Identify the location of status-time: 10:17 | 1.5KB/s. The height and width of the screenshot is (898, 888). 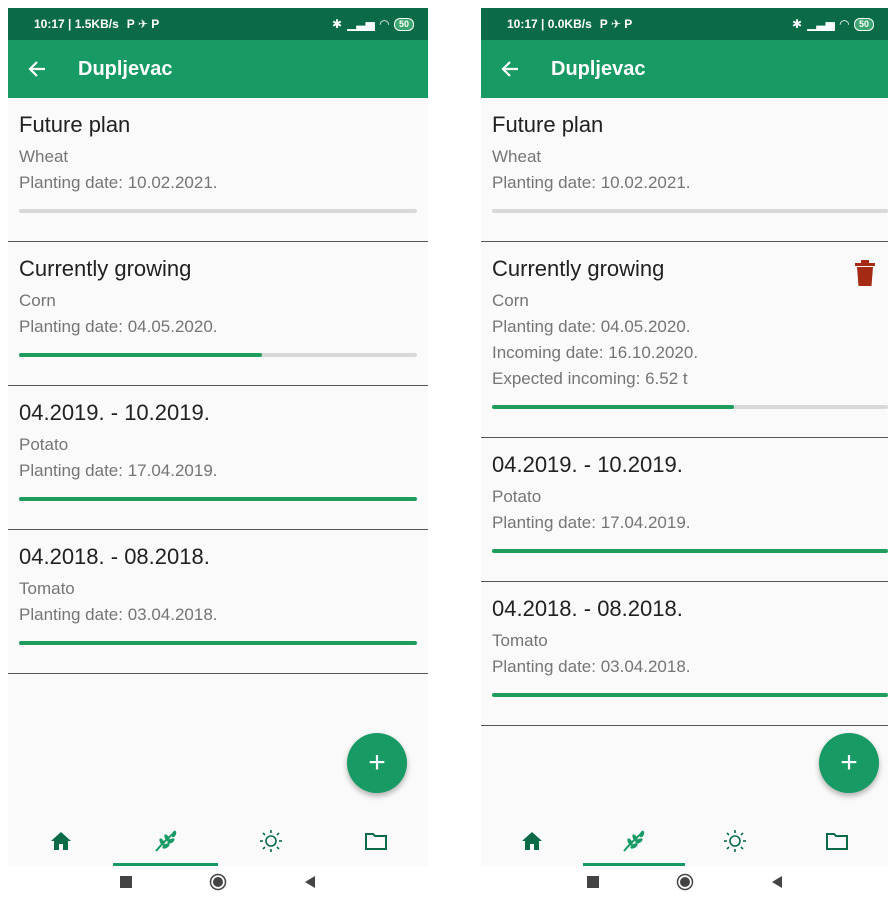
(76, 24).